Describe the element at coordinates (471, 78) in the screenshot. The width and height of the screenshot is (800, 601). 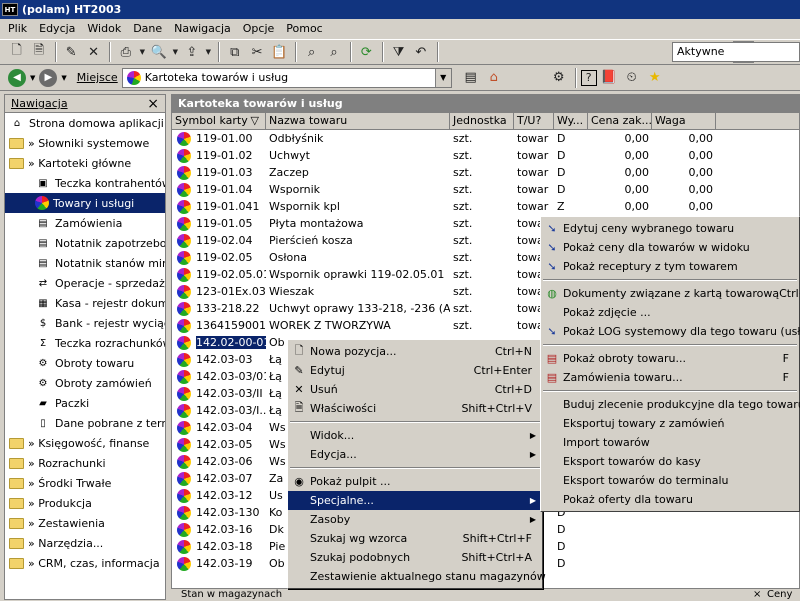
I see `navigation-panel-icon: ▤` at that location.